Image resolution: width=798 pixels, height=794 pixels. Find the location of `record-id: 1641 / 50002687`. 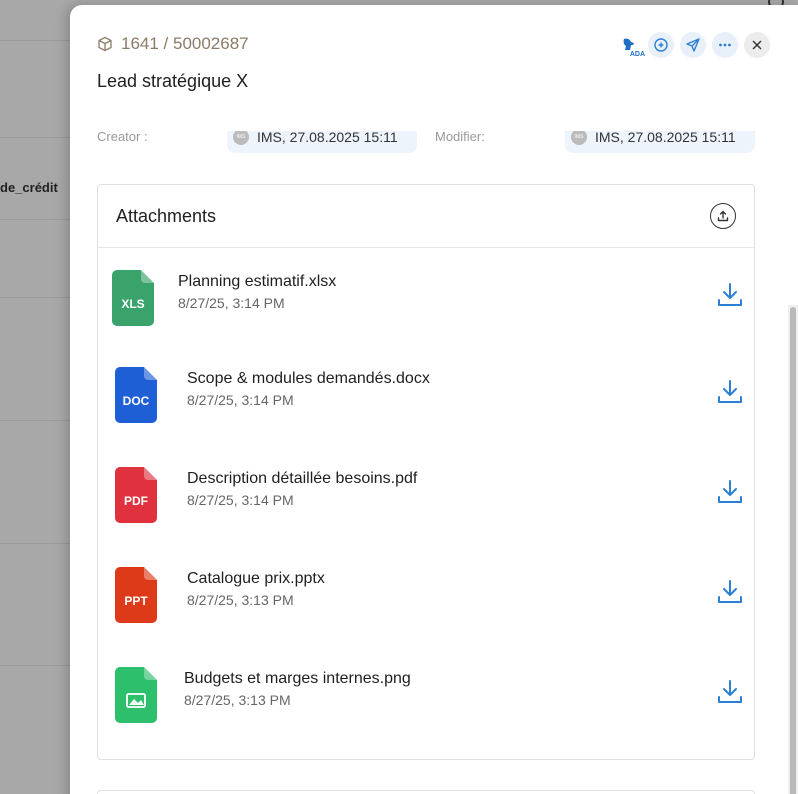

record-id: 1641 / 50002687 is located at coordinates (173, 44).